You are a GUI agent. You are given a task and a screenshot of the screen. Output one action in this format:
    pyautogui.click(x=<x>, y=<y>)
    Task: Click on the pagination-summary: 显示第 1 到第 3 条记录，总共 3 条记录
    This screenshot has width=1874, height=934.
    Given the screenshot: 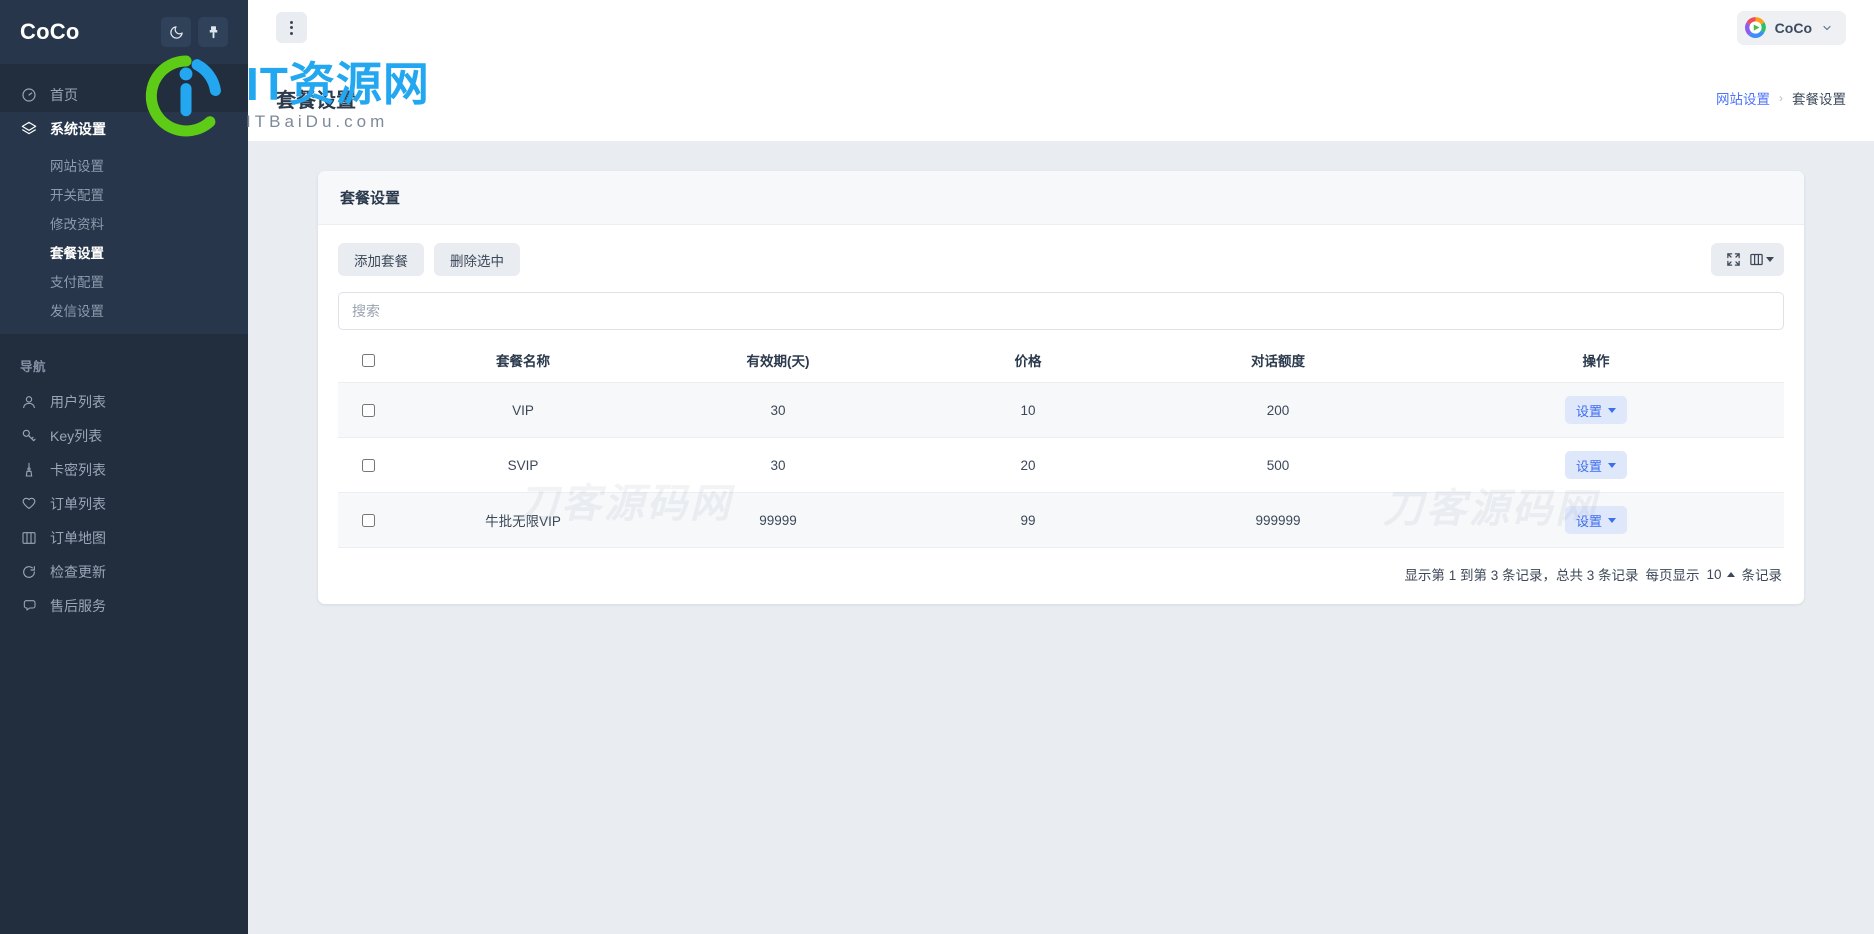 What is the action you would take?
    pyautogui.click(x=1521, y=575)
    